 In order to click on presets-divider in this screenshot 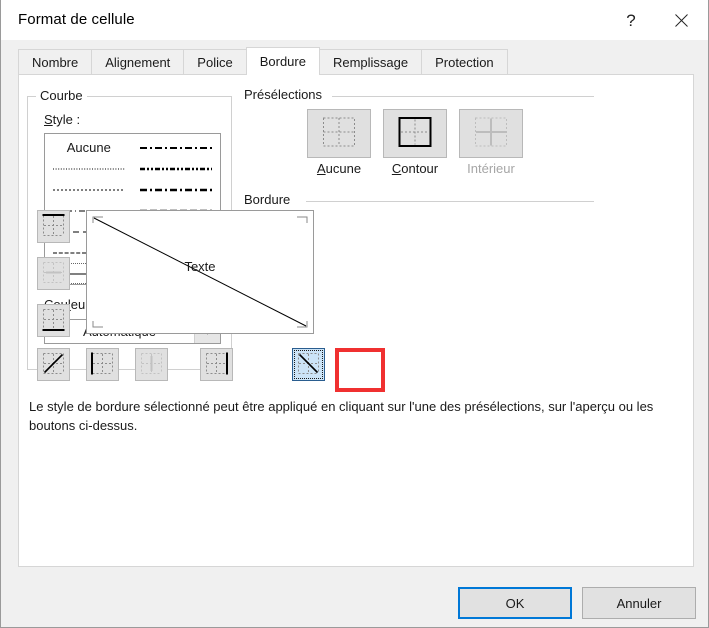, I will do `click(463, 96)`.